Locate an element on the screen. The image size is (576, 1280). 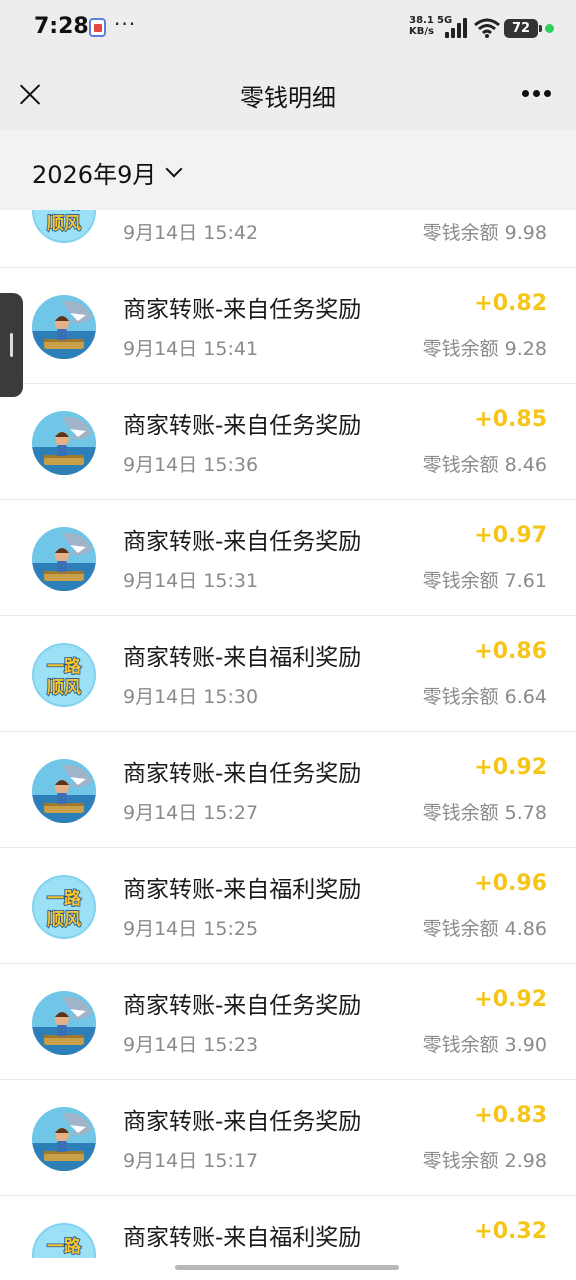
status-bar: 7:28 ··· 38.1 KB/s 5G 72 is located at coordinates (288, 29).